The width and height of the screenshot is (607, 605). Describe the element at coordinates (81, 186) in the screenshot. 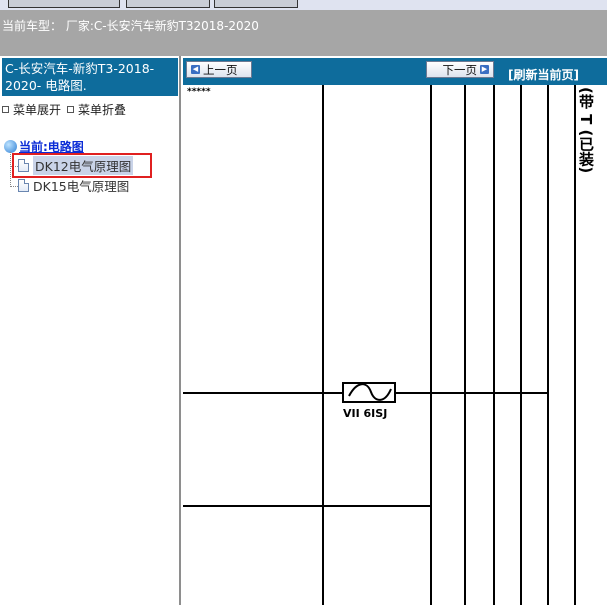

I see `tree-item-label: DK15电气原理图` at that location.